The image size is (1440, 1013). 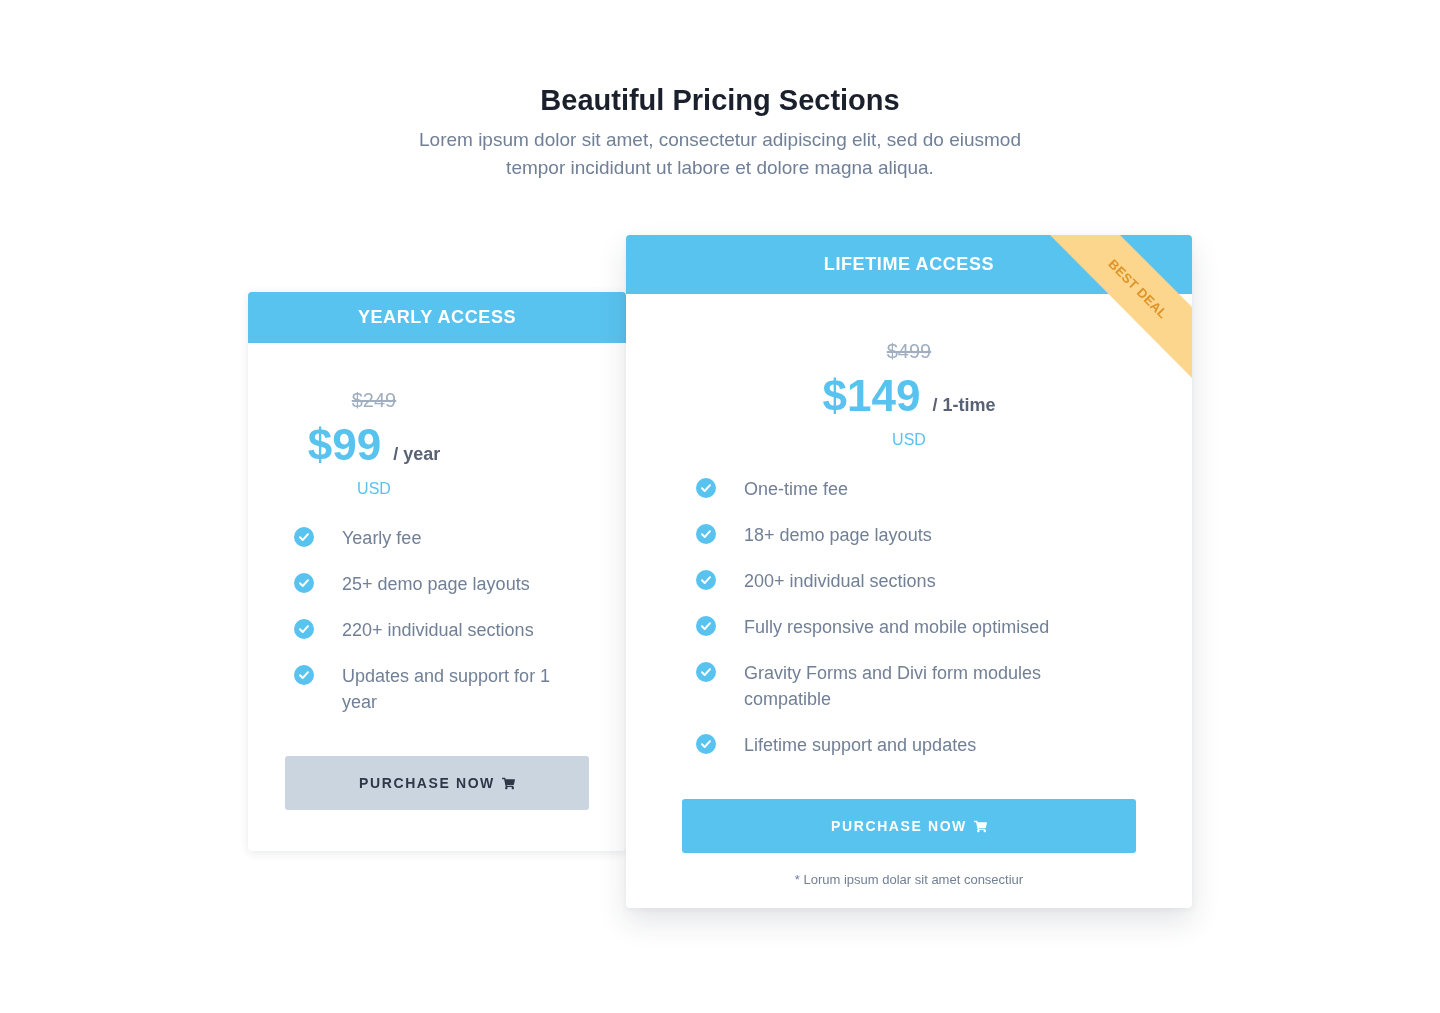 I want to click on plan-header: YEARLY ACCESS, so click(x=437, y=317).